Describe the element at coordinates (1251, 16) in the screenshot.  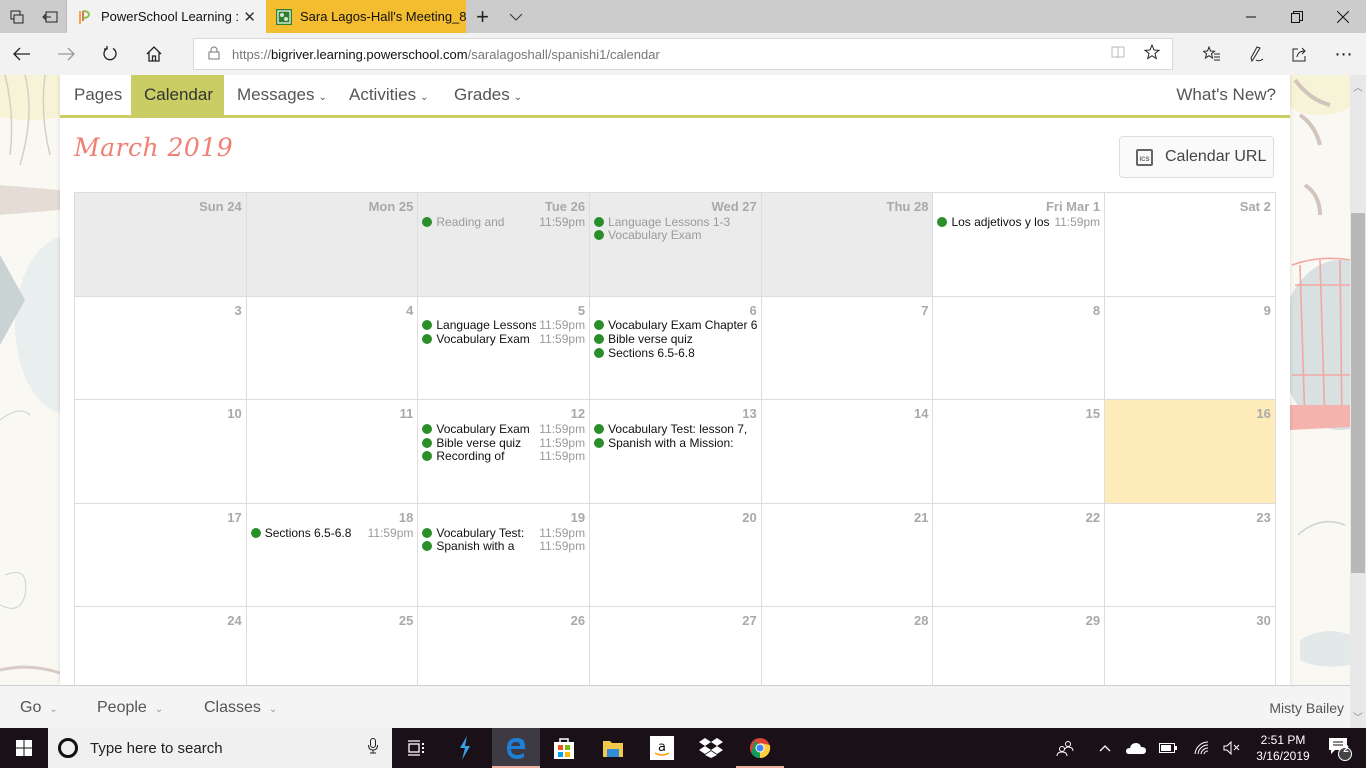
I see `minimize-button` at that location.